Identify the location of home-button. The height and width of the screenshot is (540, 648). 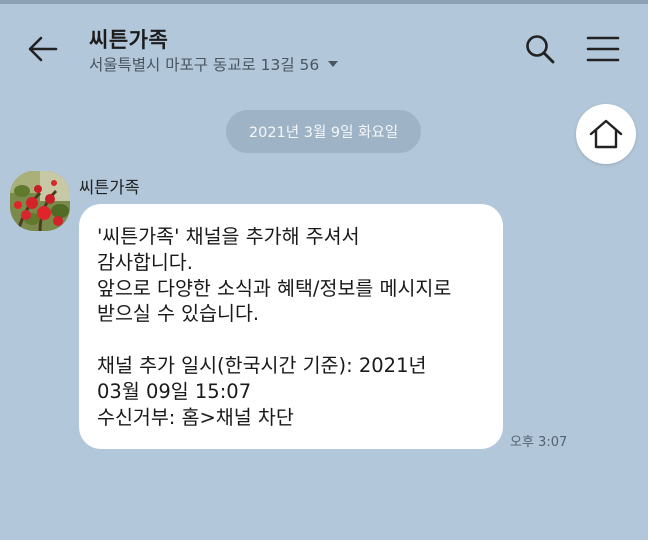
(606, 134).